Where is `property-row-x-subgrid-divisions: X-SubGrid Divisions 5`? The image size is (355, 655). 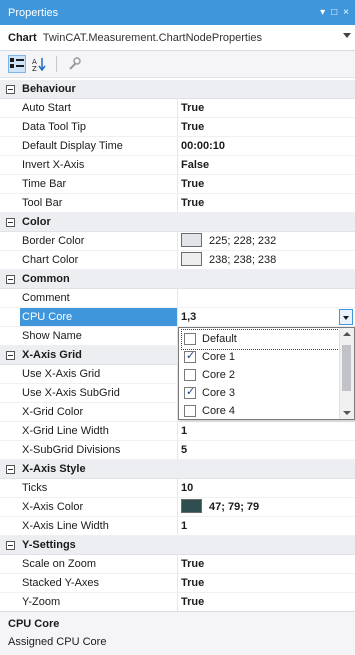 property-row-x-subgrid-divisions: X-SubGrid Divisions 5 is located at coordinates (177, 450).